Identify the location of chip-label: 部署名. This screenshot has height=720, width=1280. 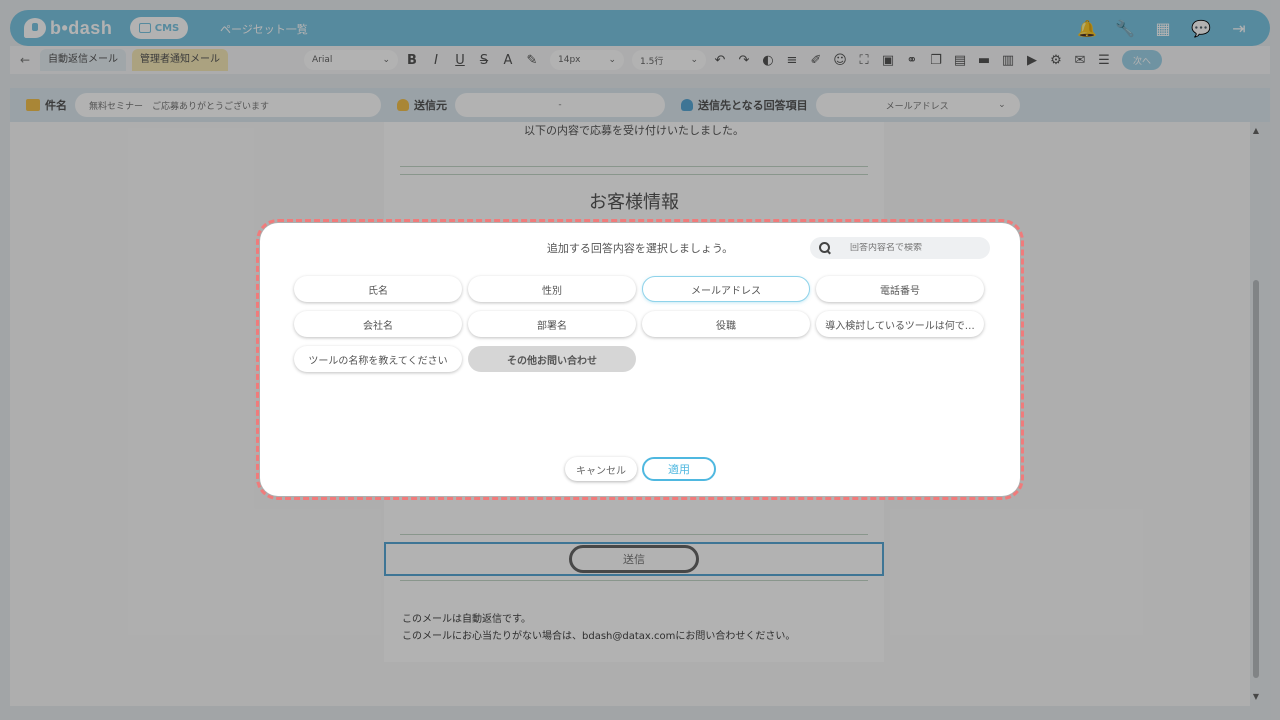
(552, 326).